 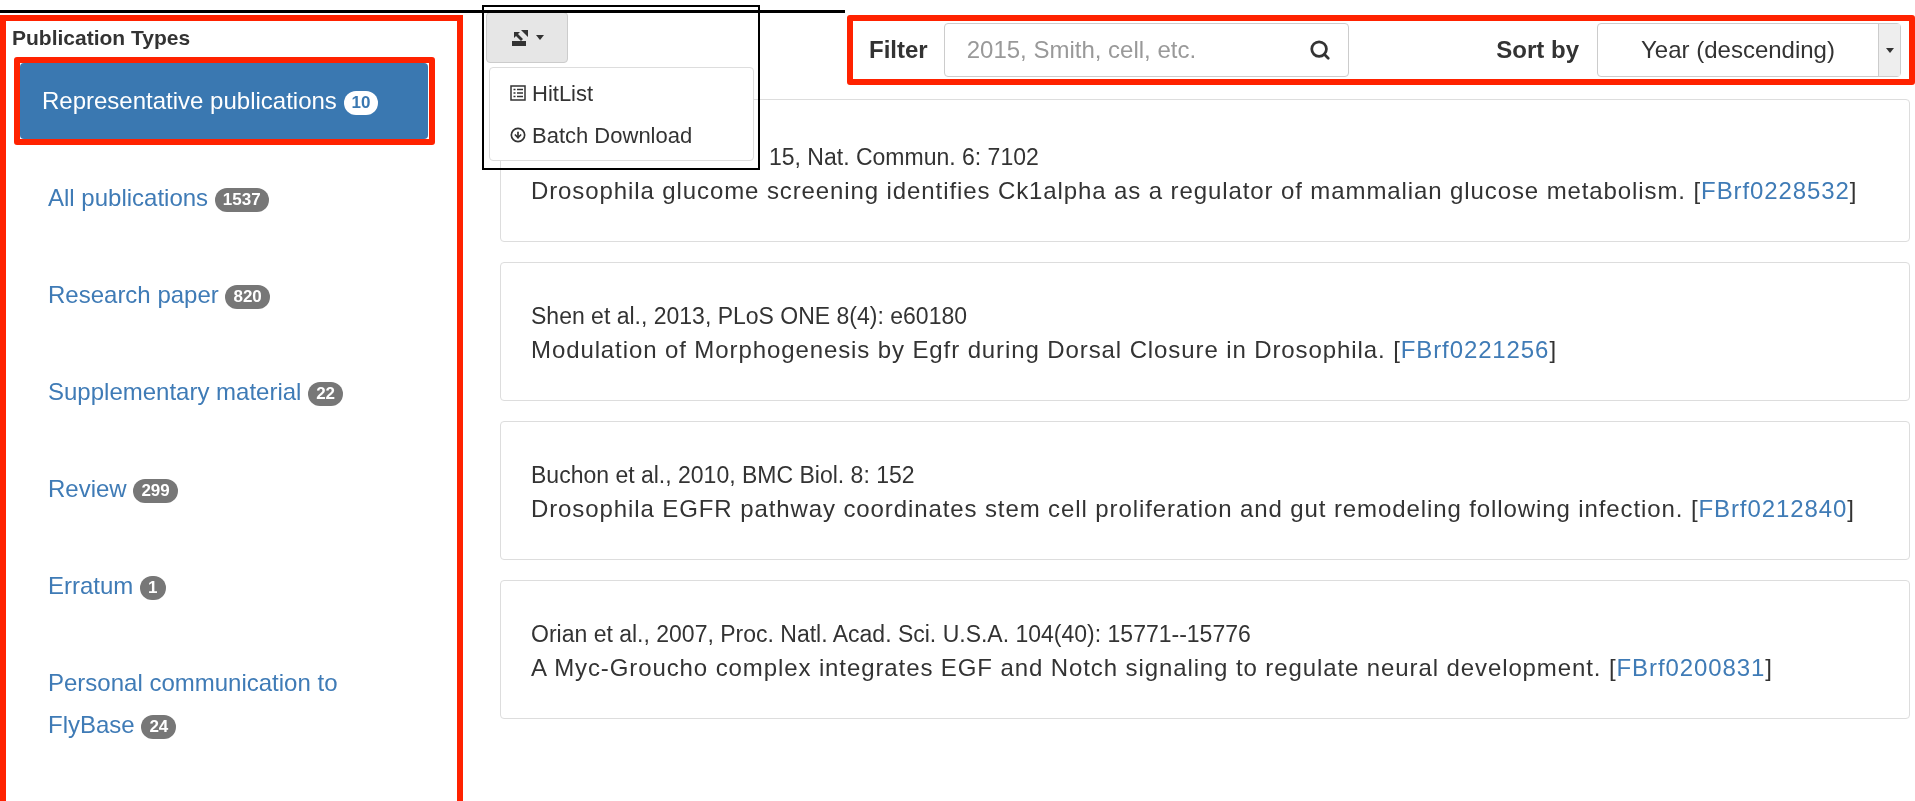 What do you see at coordinates (247, 296) in the screenshot?
I see `count-badge: 820` at bounding box center [247, 296].